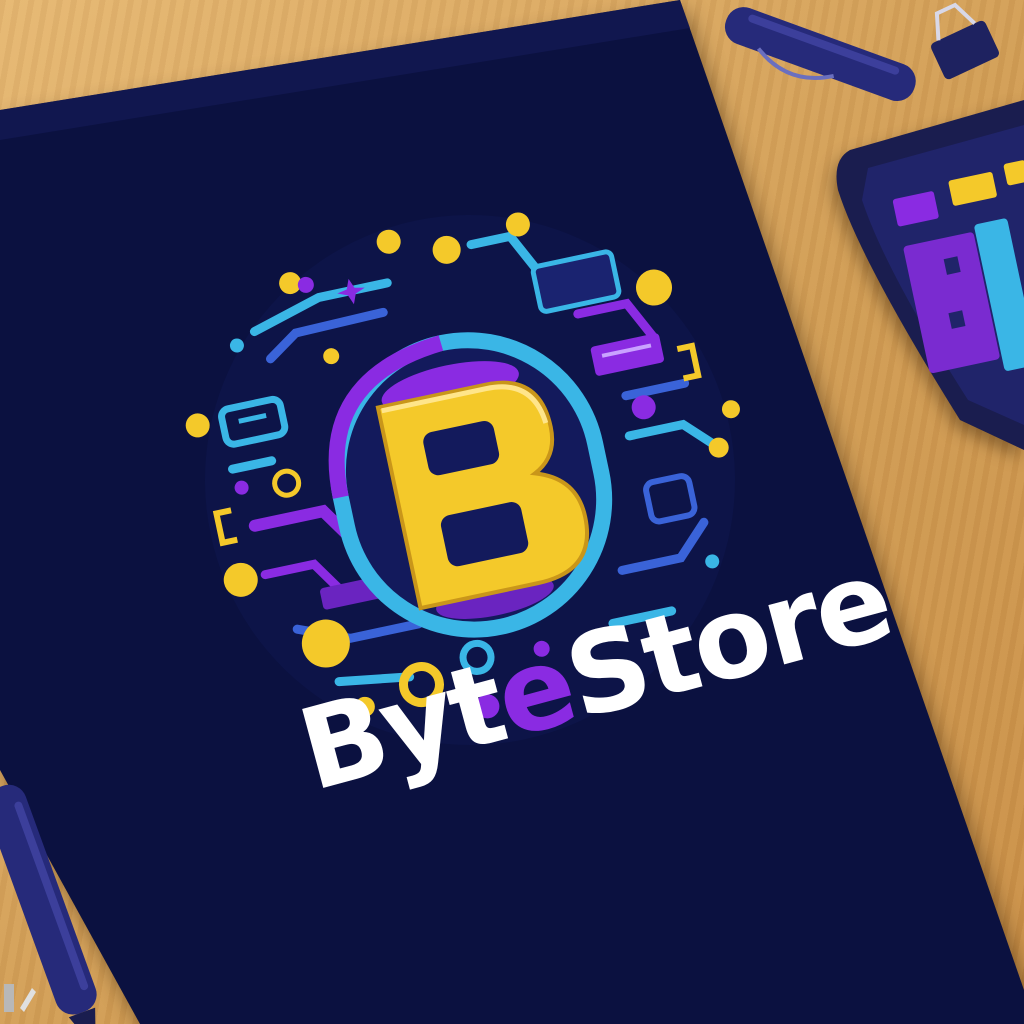 The width and height of the screenshot is (1024, 1024). What do you see at coordinates (820, 54) in the screenshot?
I see `pen-top` at bounding box center [820, 54].